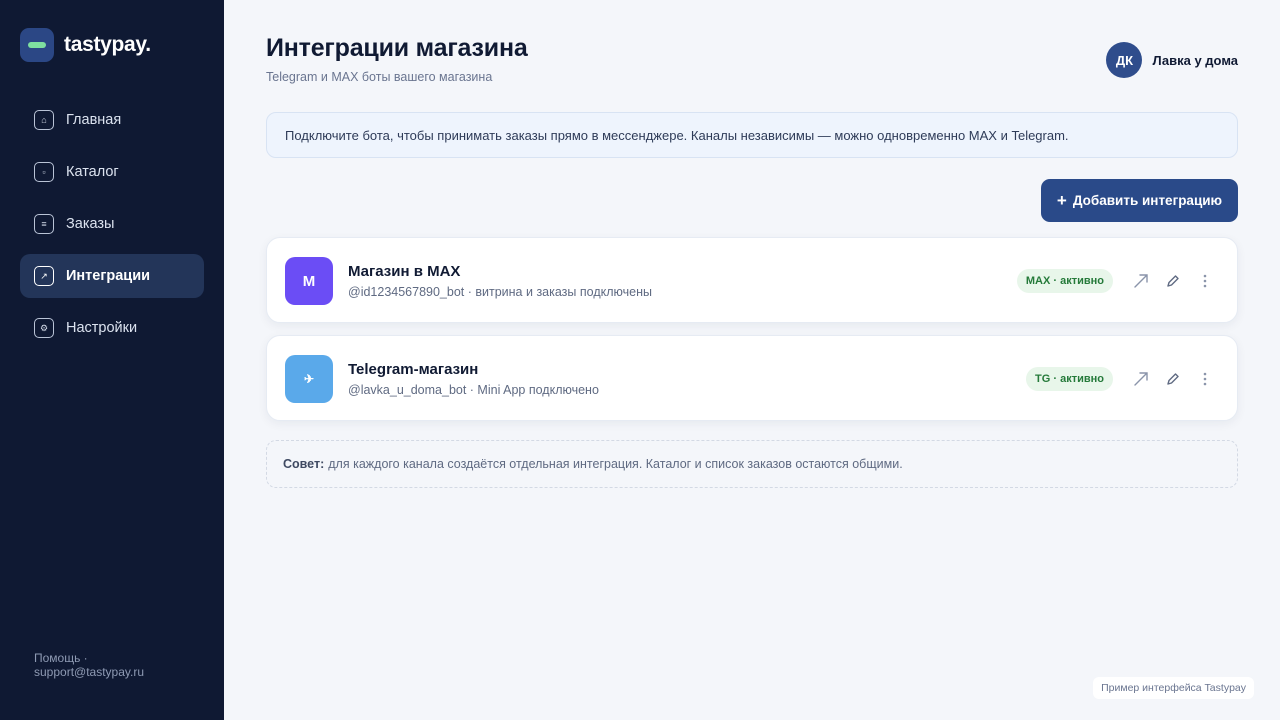 The height and width of the screenshot is (720, 1280). What do you see at coordinates (44, 172) in the screenshot?
I see `catalog-icon: ▫` at bounding box center [44, 172].